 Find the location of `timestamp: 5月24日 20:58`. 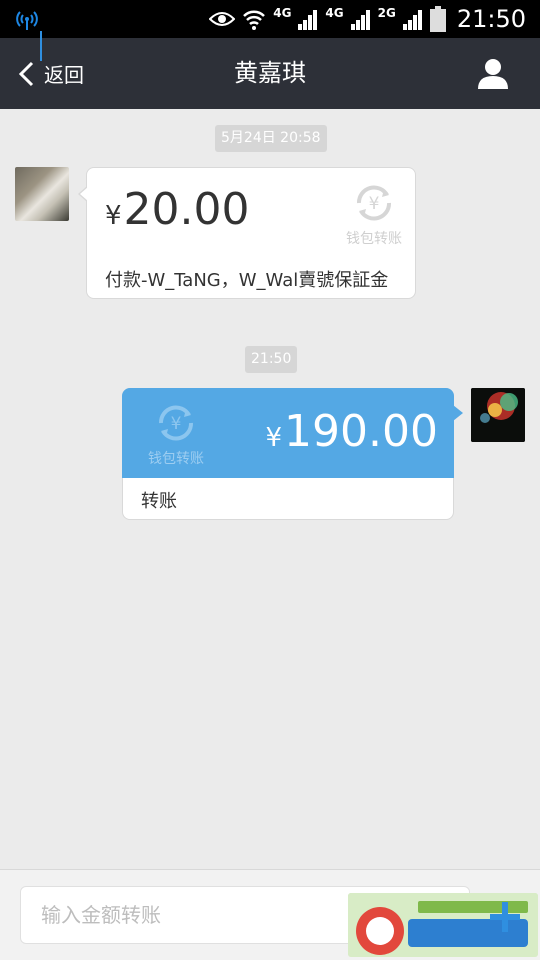

timestamp: 5月24日 20:58 is located at coordinates (271, 138).